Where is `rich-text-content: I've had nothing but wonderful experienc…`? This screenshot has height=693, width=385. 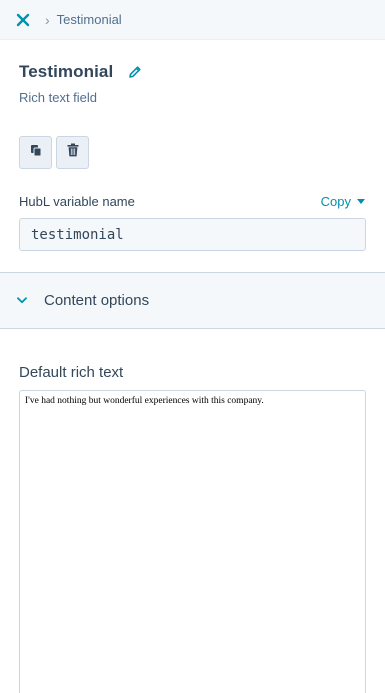 rich-text-content: I've had nothing but wonderful experienc… is located at coordinates (144, 401).